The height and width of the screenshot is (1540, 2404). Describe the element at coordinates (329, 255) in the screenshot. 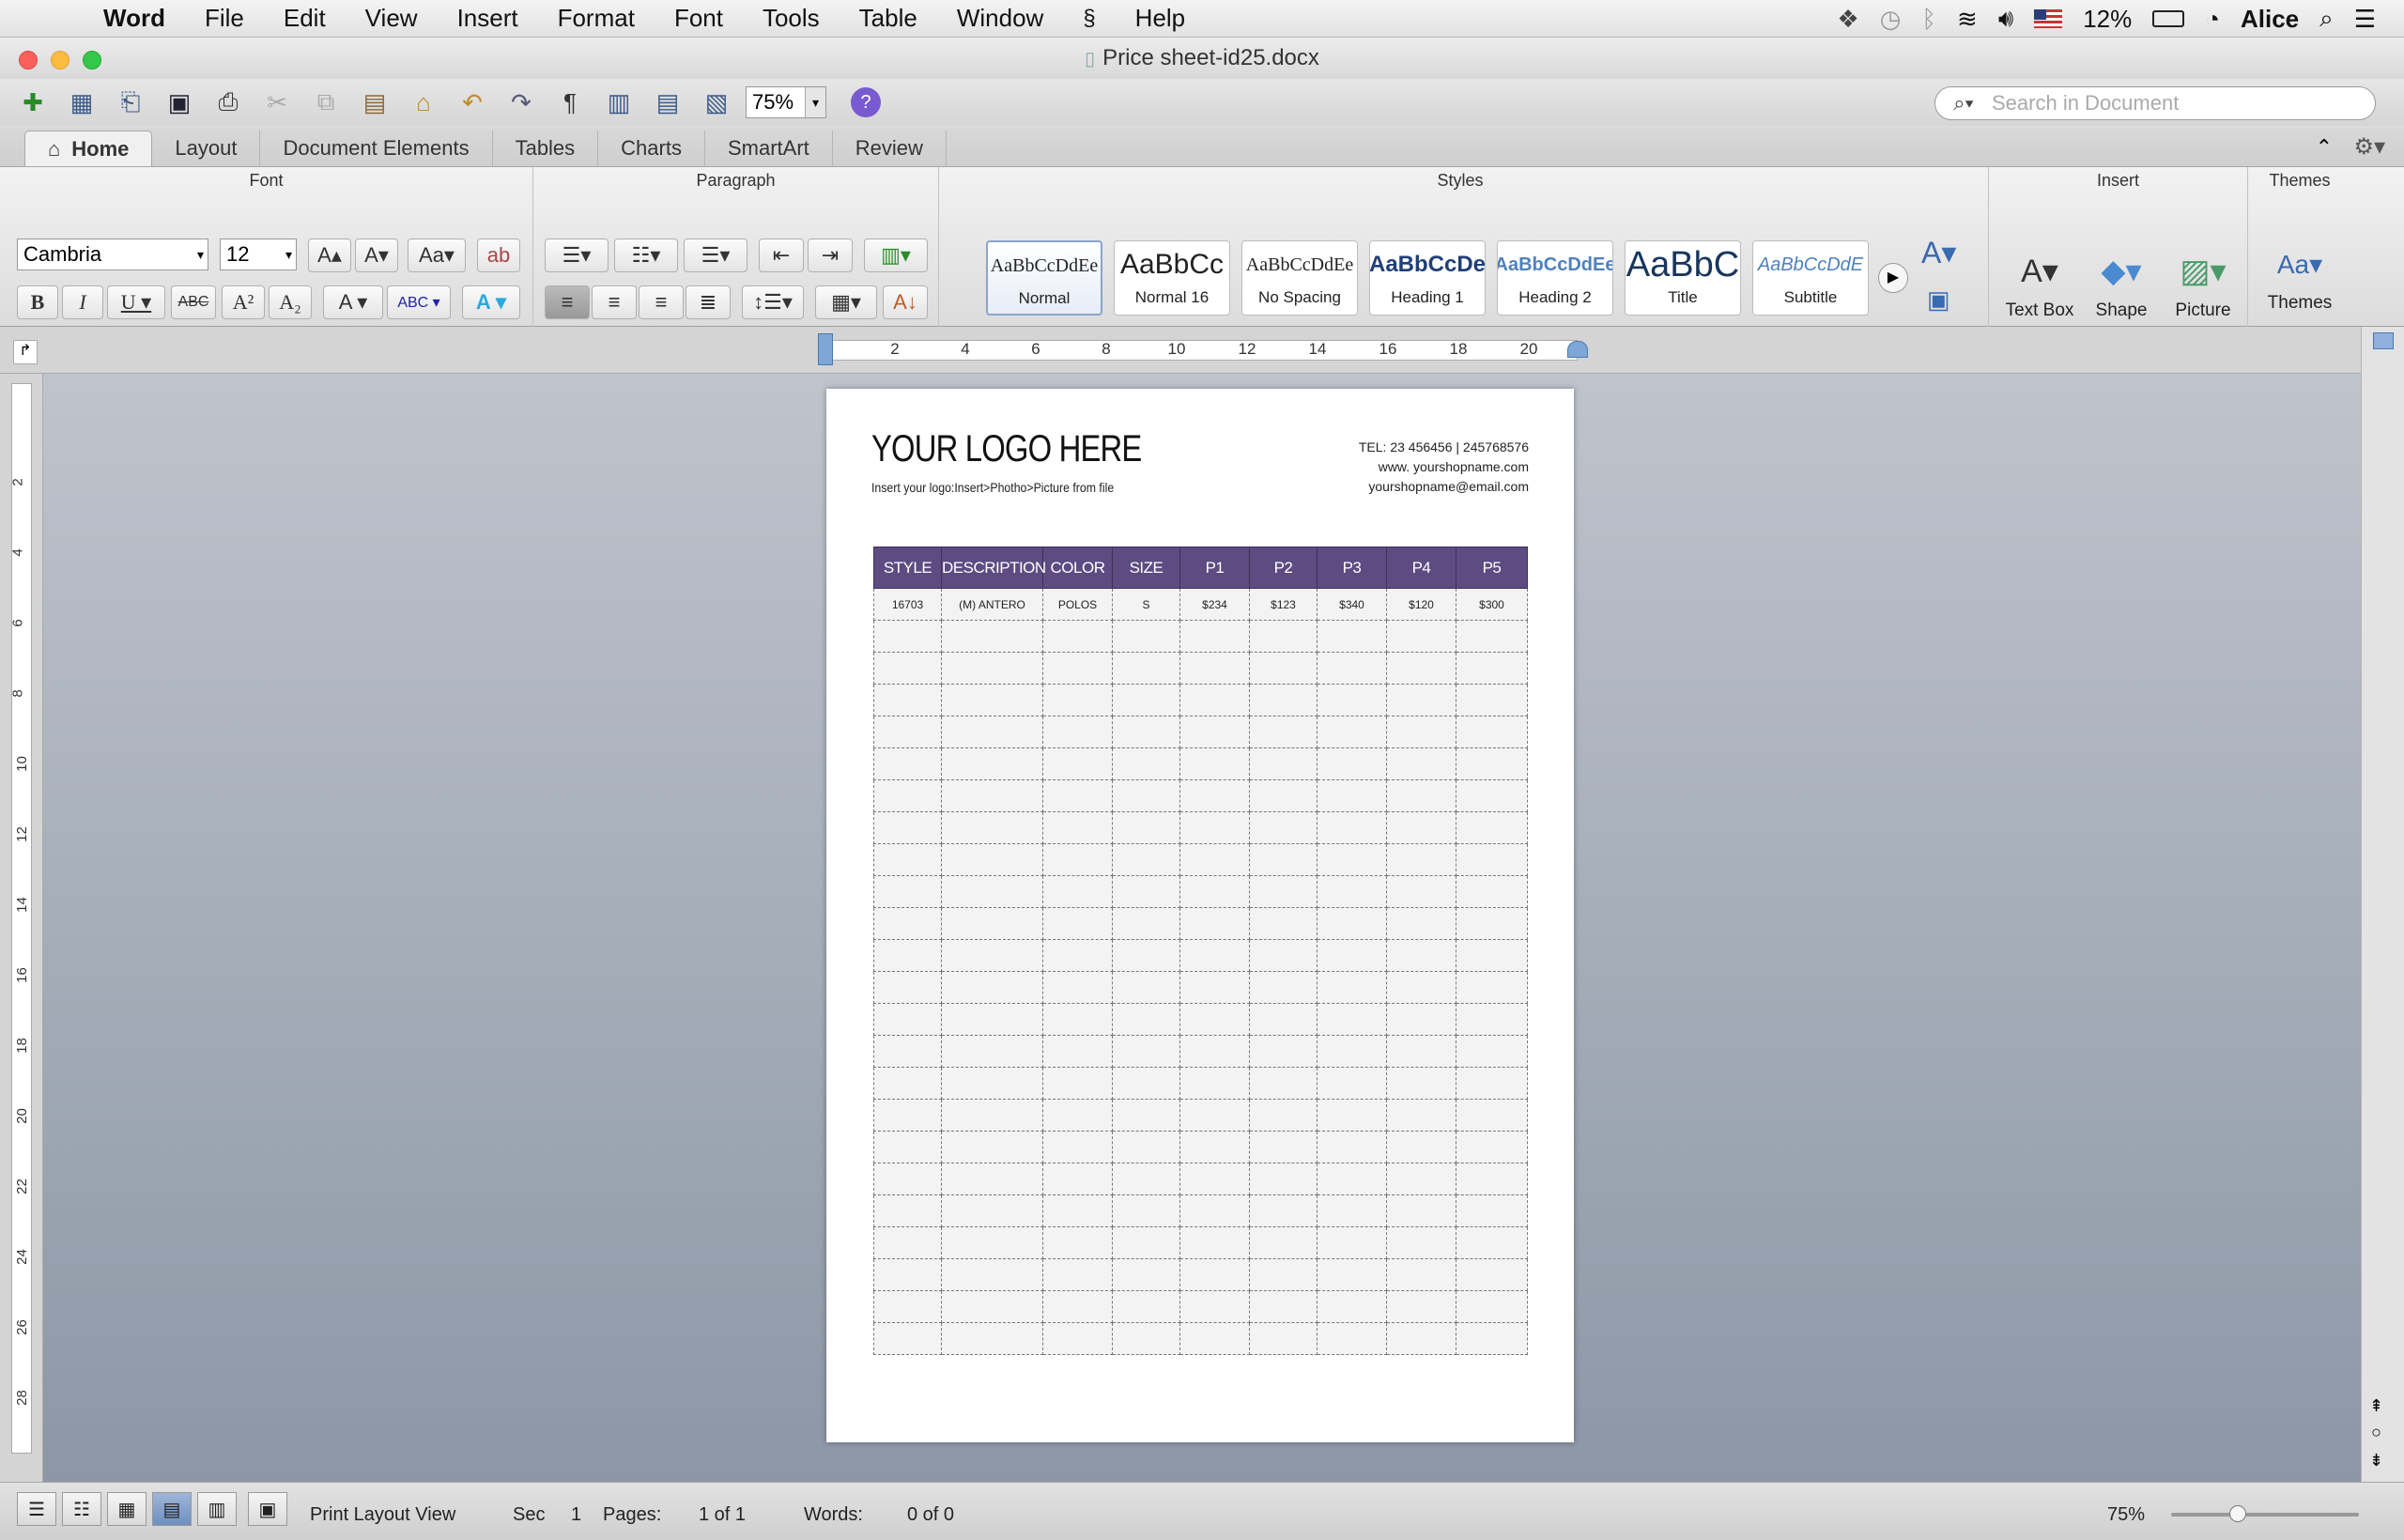

I see `grow-font-button: A▴` at that location.